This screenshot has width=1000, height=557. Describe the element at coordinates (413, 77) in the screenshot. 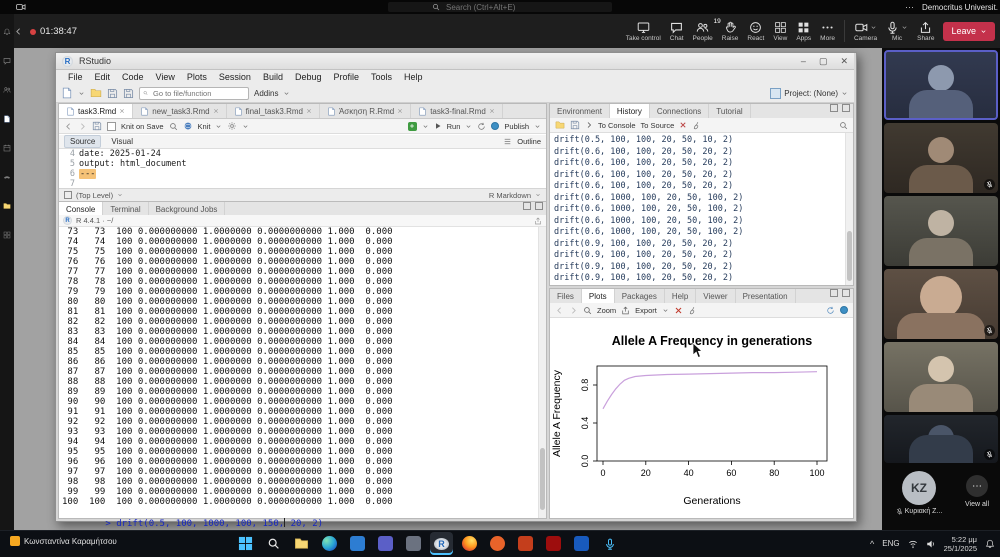

I see `menu-help: Help` at that location.